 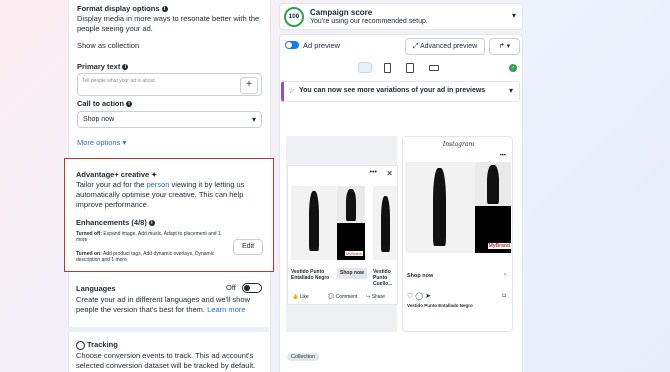 What do you see at coordinates (169, 119) in the screenshot?
I see `cta-select: Shop now ▾` at bounding box center [169, 119].